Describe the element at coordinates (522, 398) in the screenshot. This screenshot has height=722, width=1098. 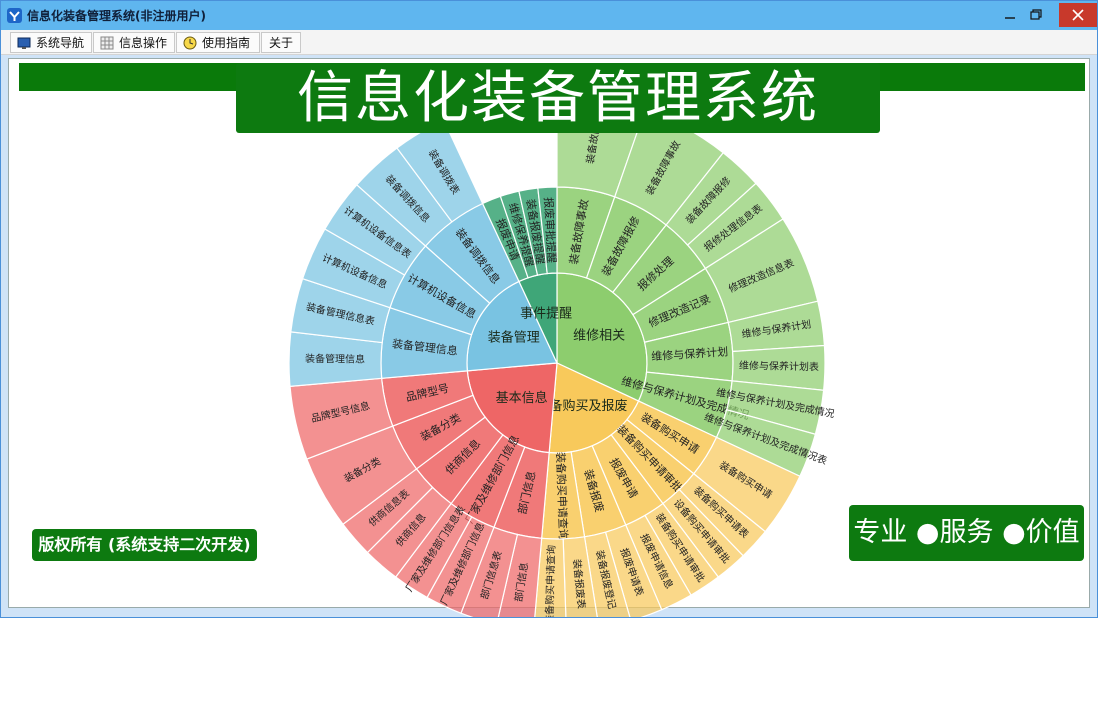
I see `sunburst-segment-label: 基本信息` at that location.